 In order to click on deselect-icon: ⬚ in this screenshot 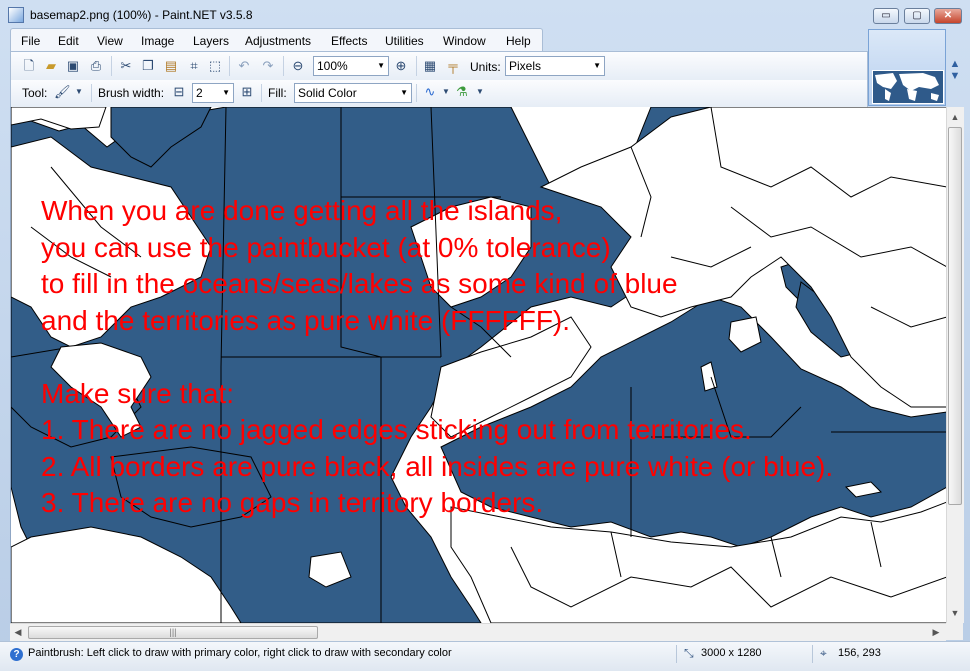, I will do `click(215, 66)`.